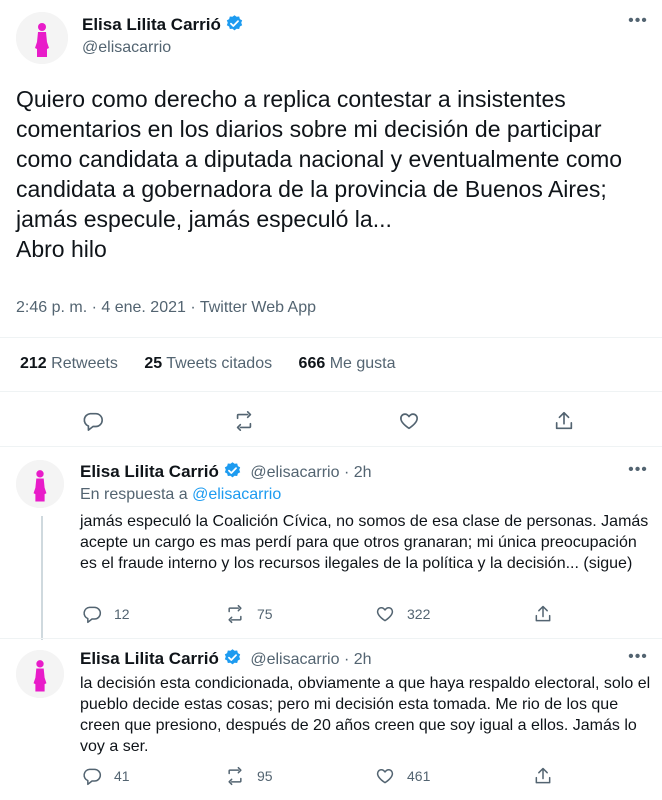  Describe the element at coordinates (236, 494) in the screenshot. I see `replying-to-handle: @elisacarrio` at that location.